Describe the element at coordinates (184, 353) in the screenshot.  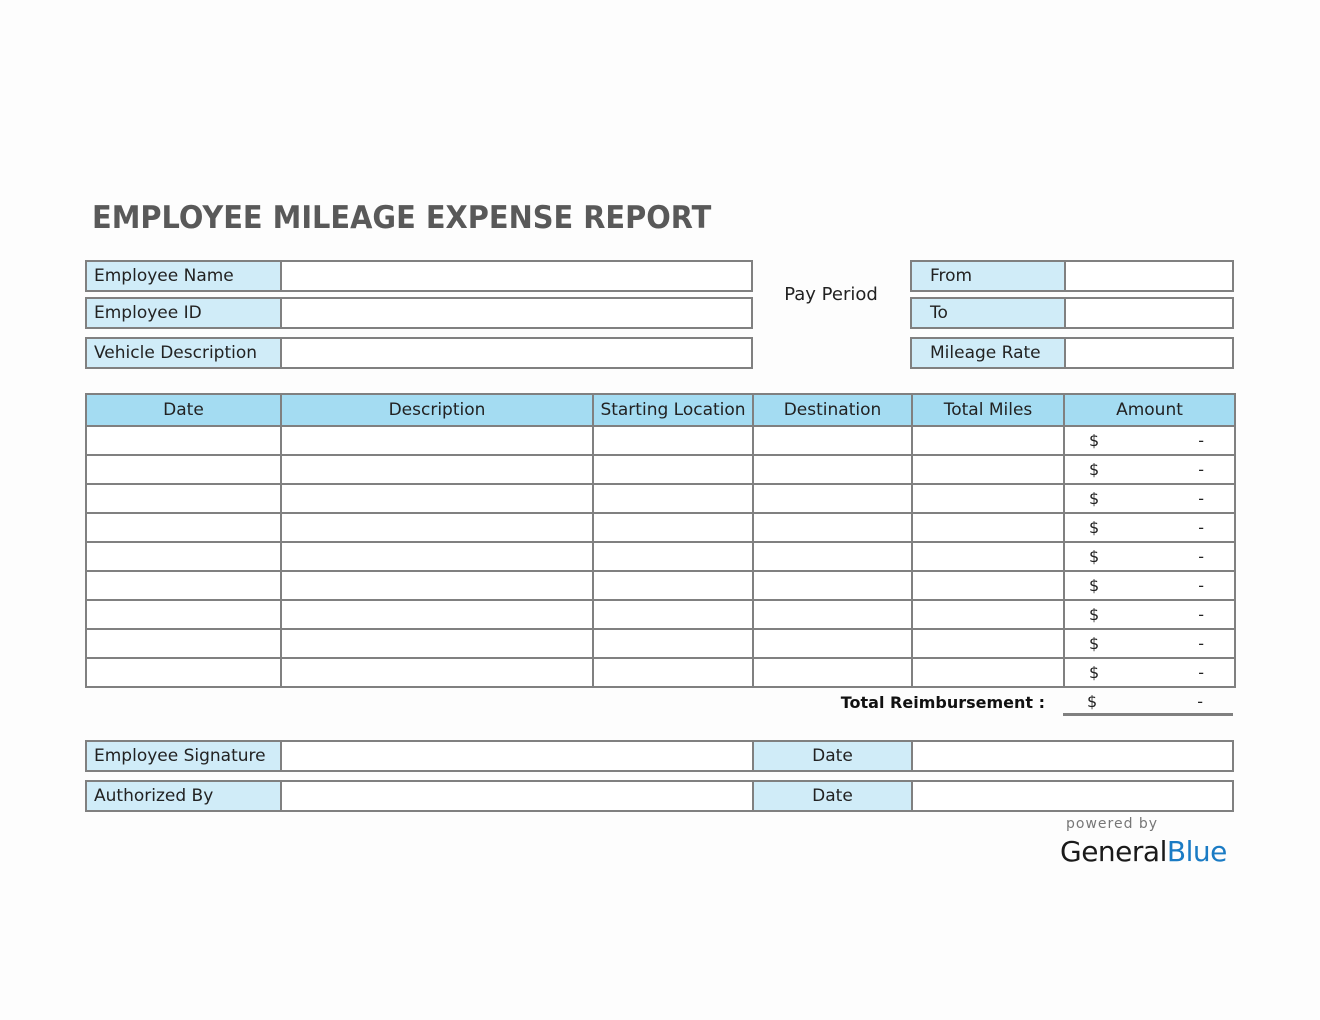
I see `vehicle-description-label: Vehicle Description` at that location.